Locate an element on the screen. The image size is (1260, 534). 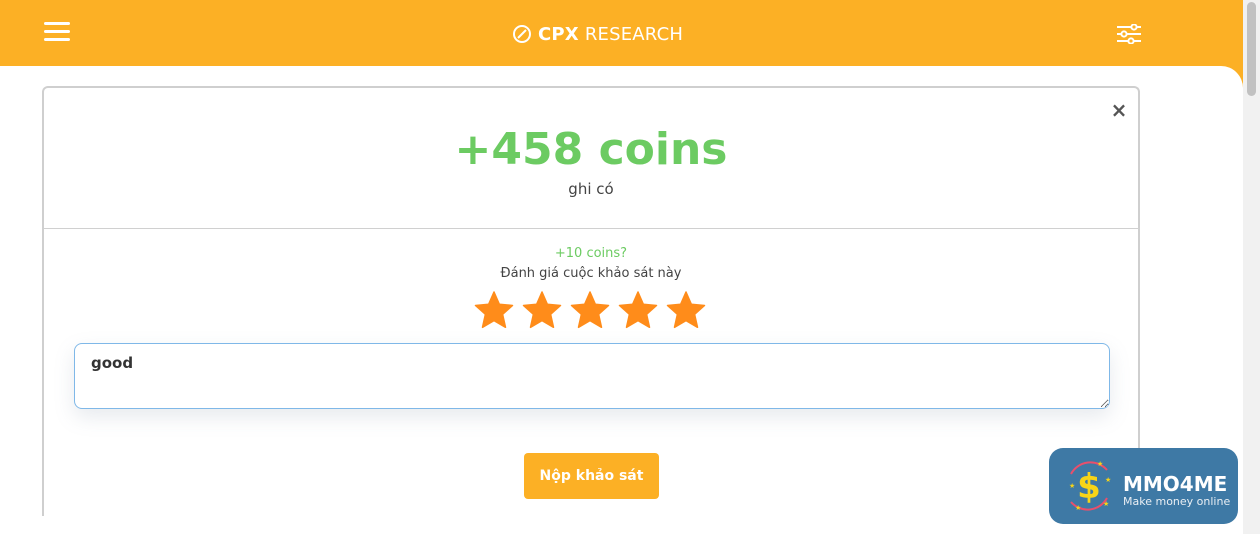
coins-earned: +458 coins is located at coordinates (591, 149).